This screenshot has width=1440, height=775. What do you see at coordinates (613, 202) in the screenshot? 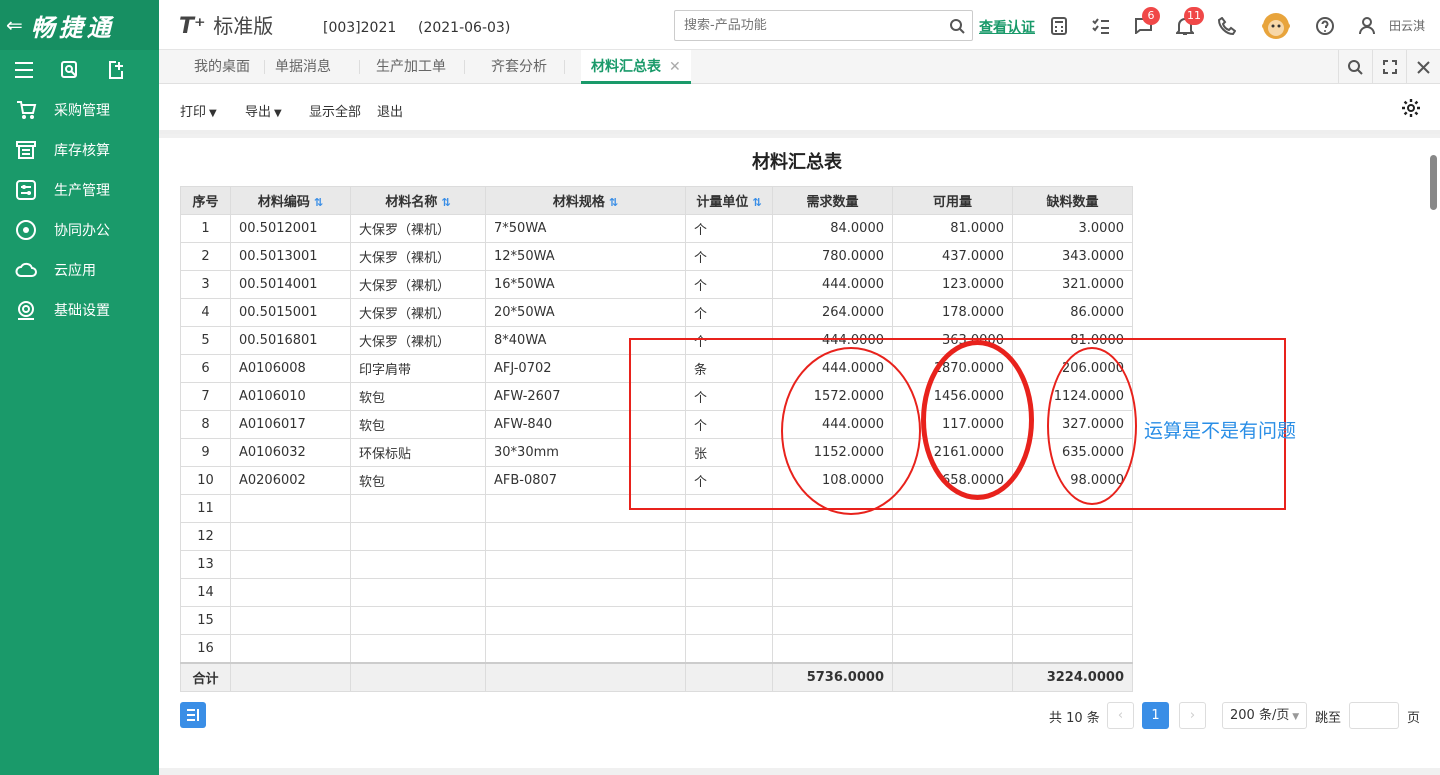
I see `sort-icon: ⇅` at bounding box center [613, 202].